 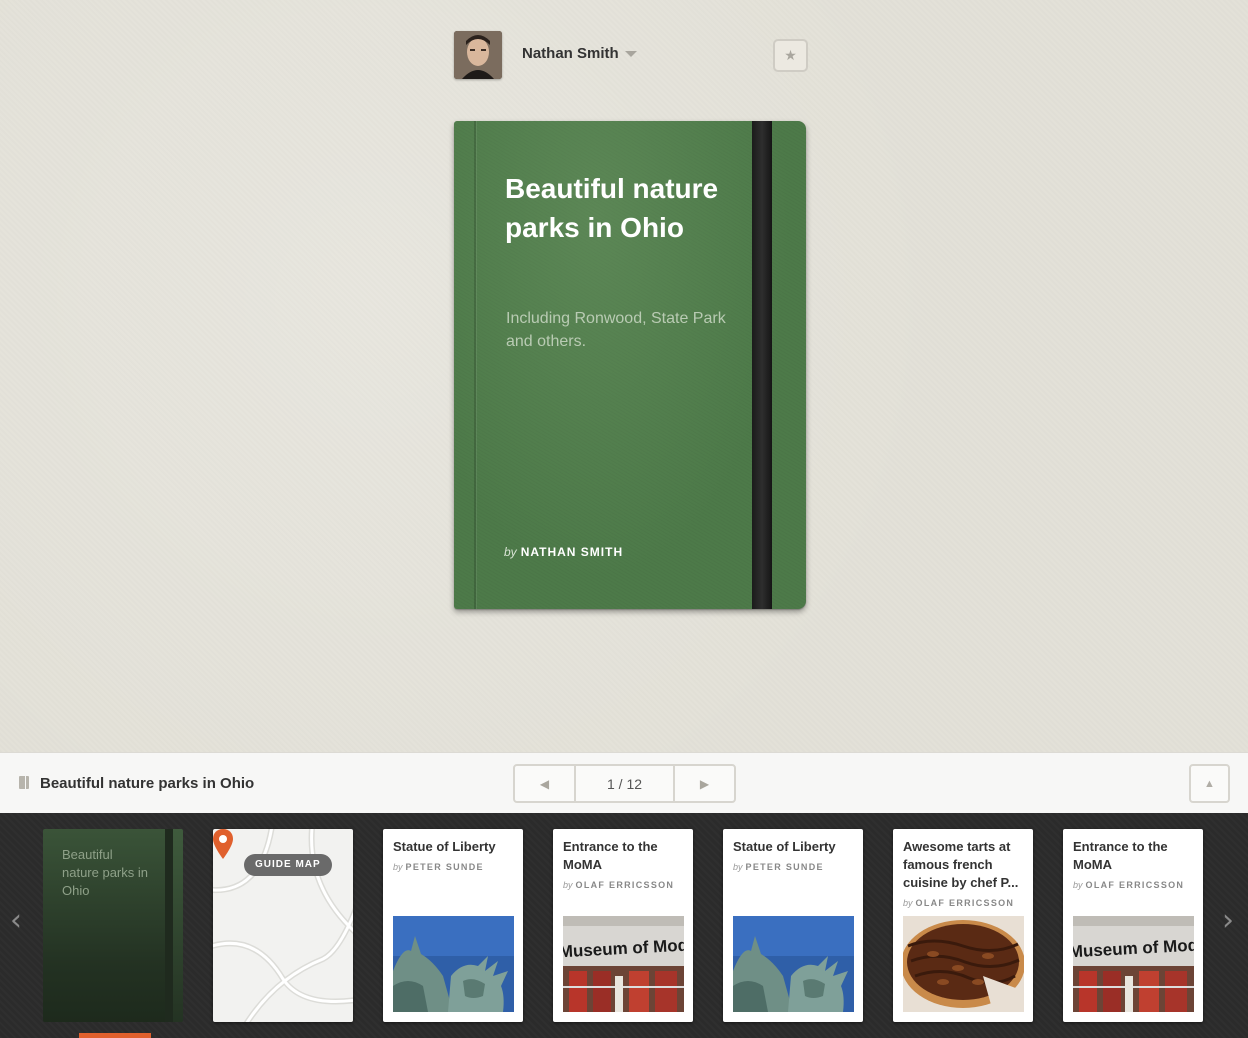 I want to click on triangle-up-icon: ▲, so click(x=1209, y=783).